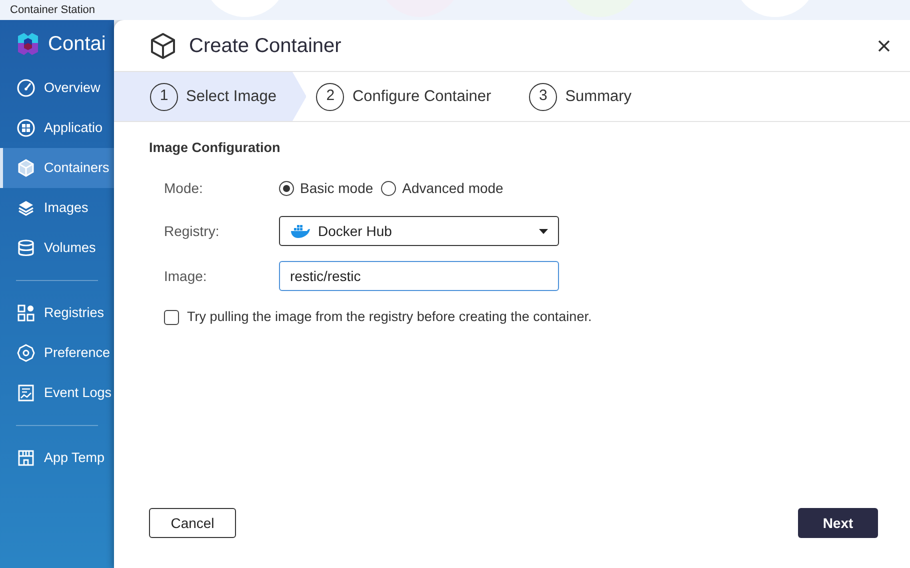  Describe the element at coordinates (26, 313) in the screenshot. I see `registry-icon` at that location.